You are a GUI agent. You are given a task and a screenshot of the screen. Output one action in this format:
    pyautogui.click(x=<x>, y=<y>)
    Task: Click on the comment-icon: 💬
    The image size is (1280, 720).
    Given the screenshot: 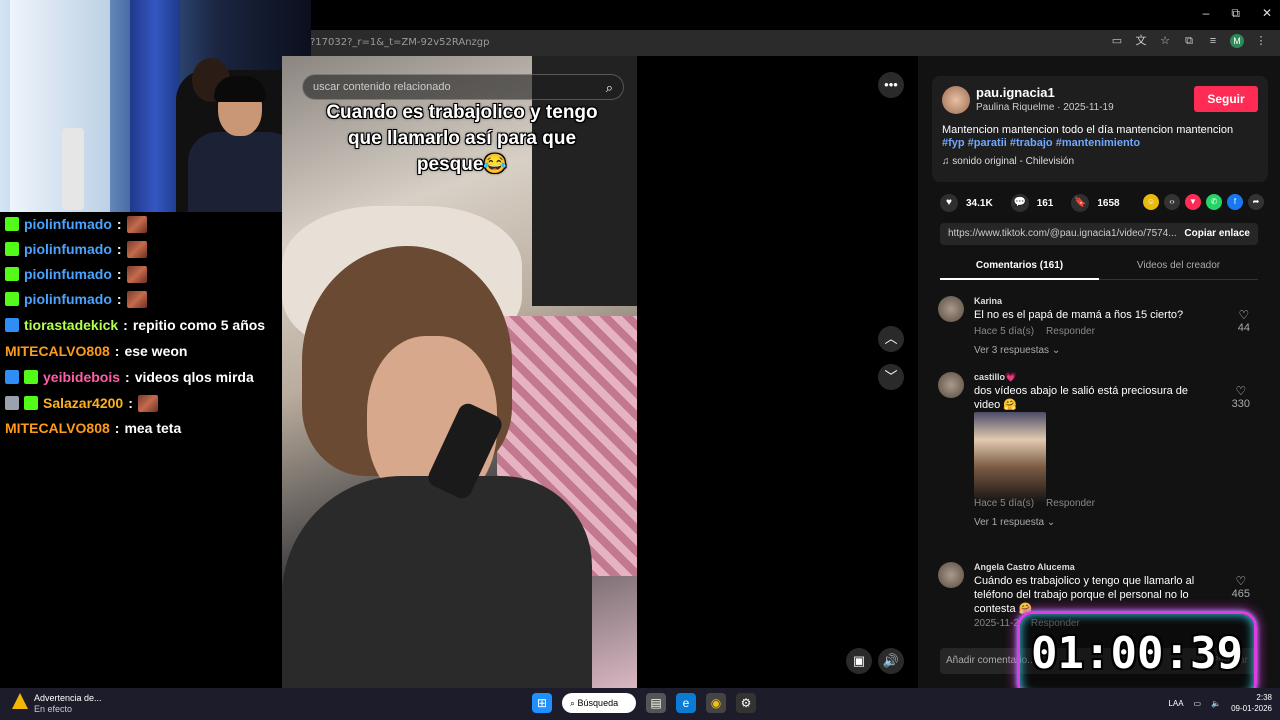 What is the action you would take?
    pyautogui.click(x=1019, y=203)
    